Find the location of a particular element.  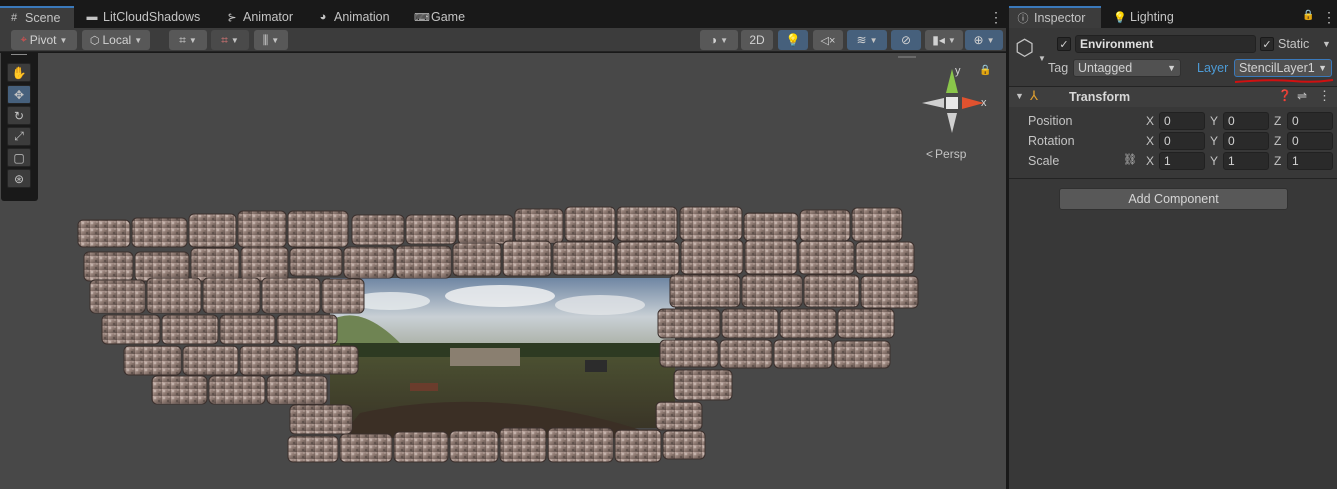

ruler-snap-button: ⫼ ▼ is located at coordinates (271, 40).